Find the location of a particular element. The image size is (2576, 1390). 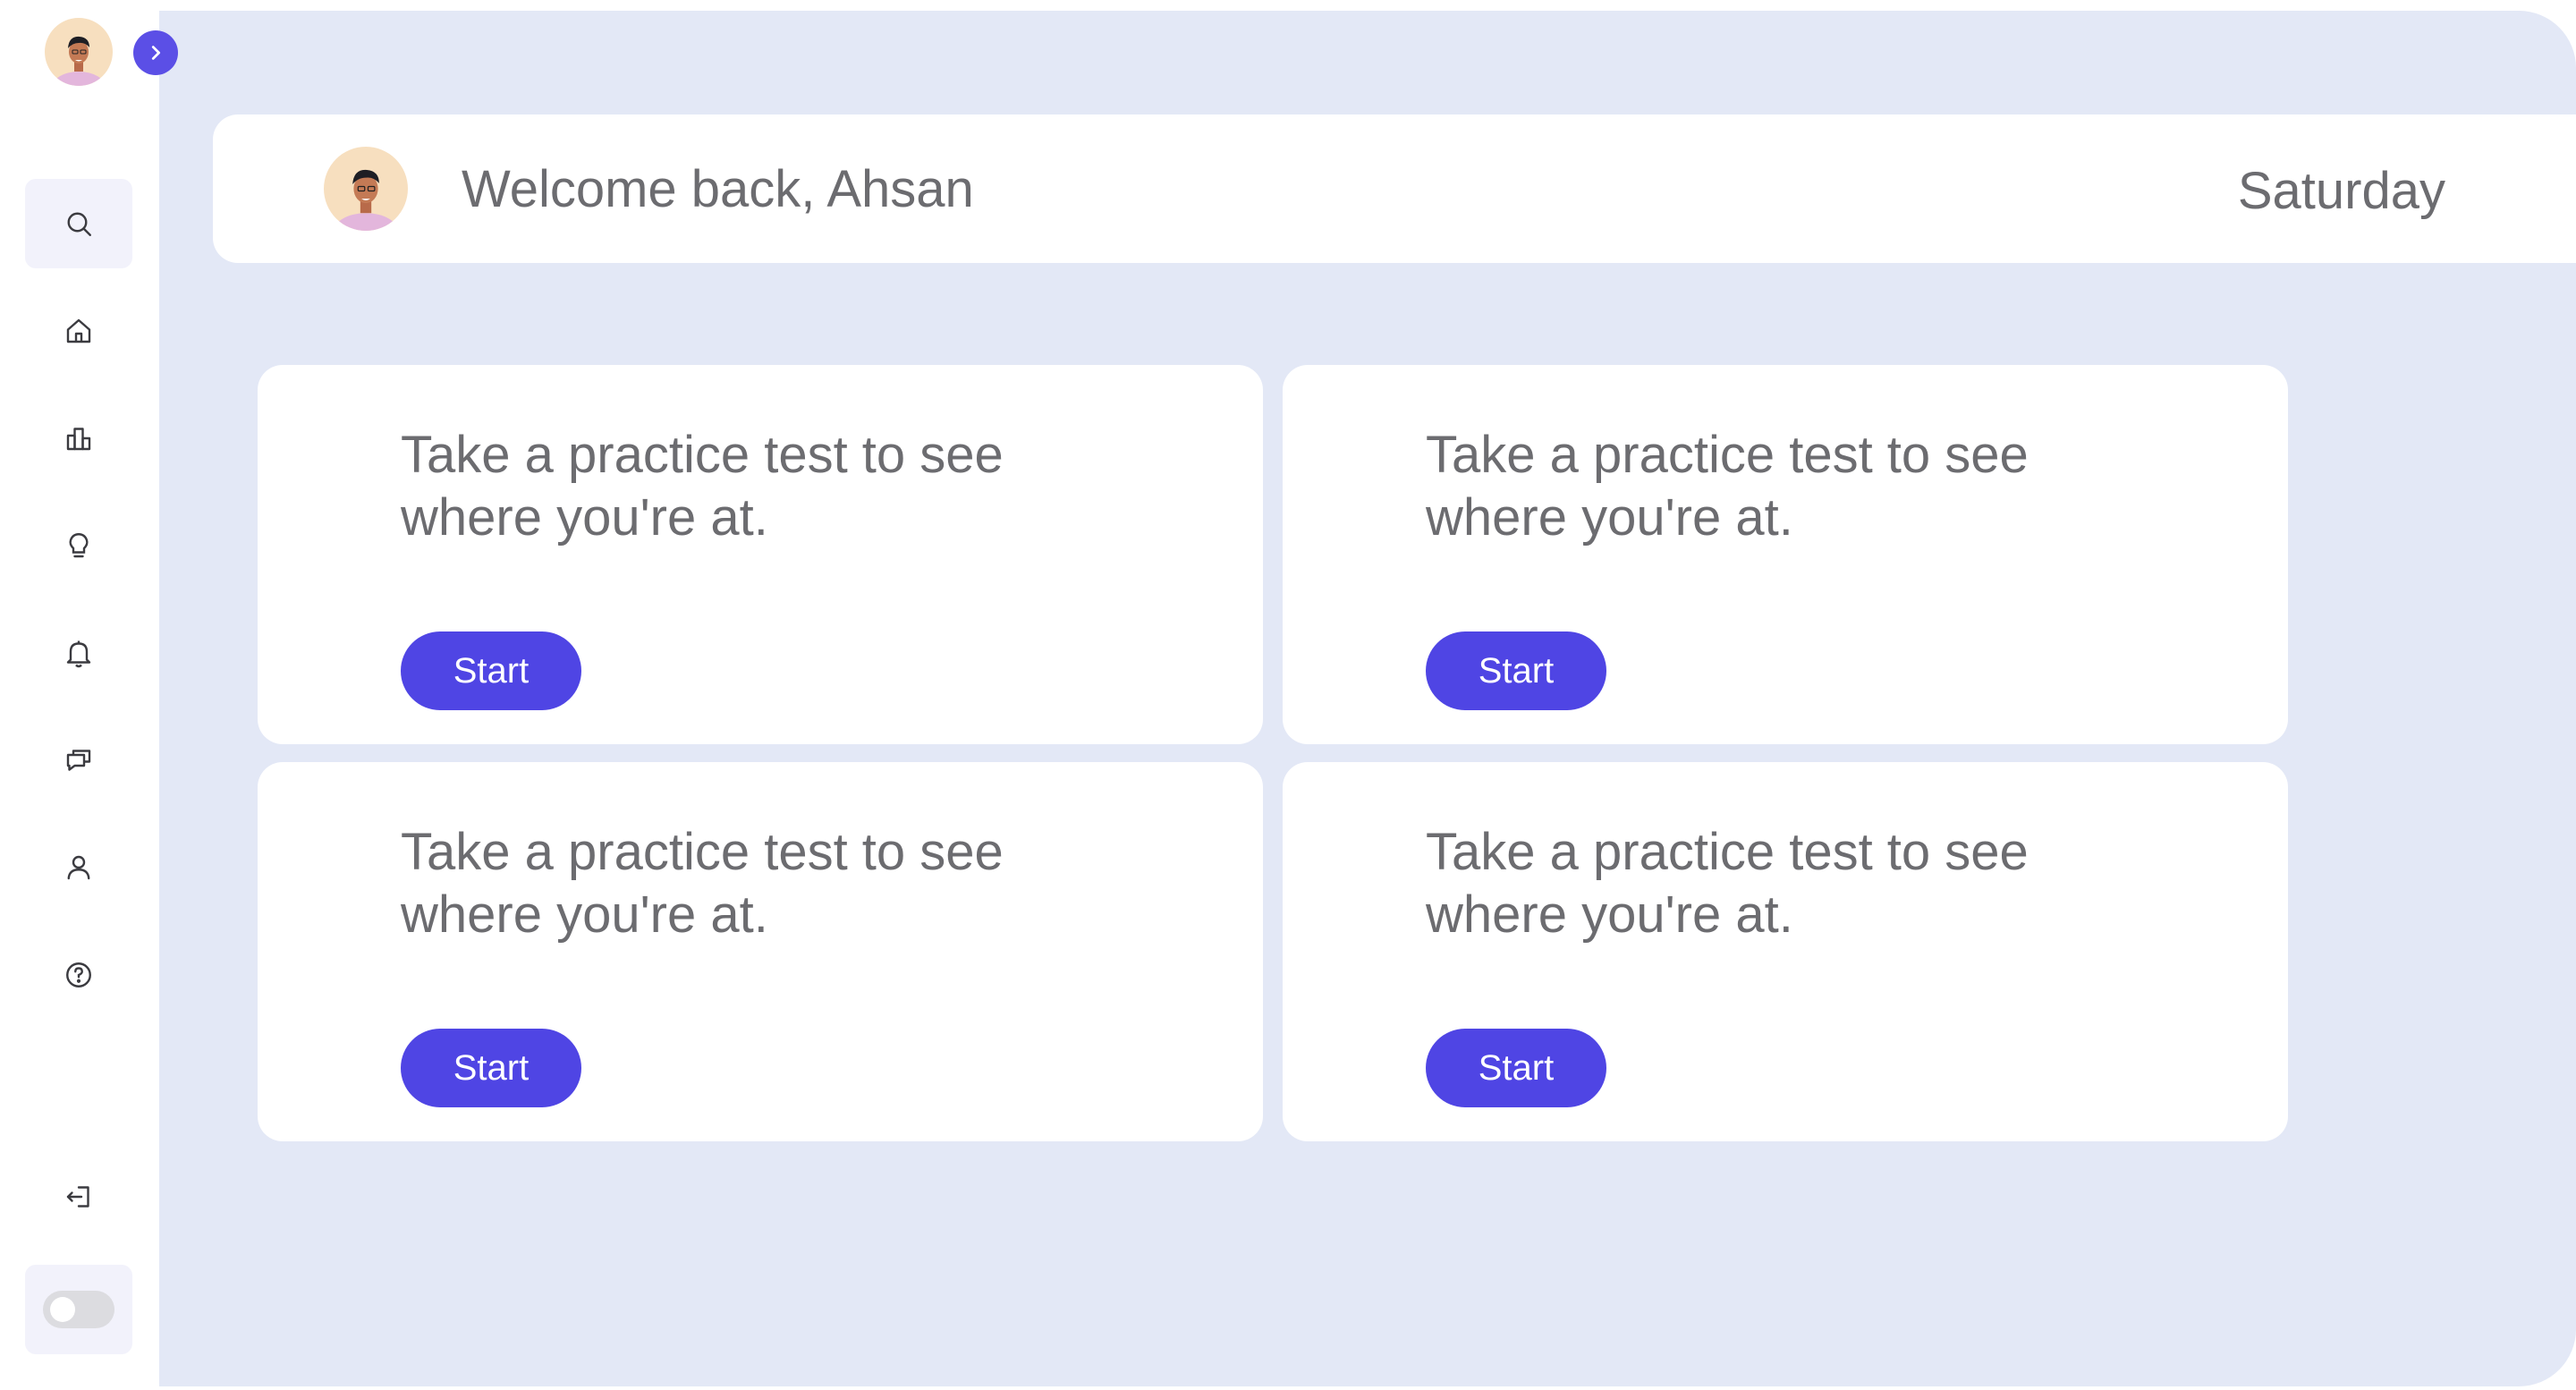

nav-profile is located at coordinates (78, 867).